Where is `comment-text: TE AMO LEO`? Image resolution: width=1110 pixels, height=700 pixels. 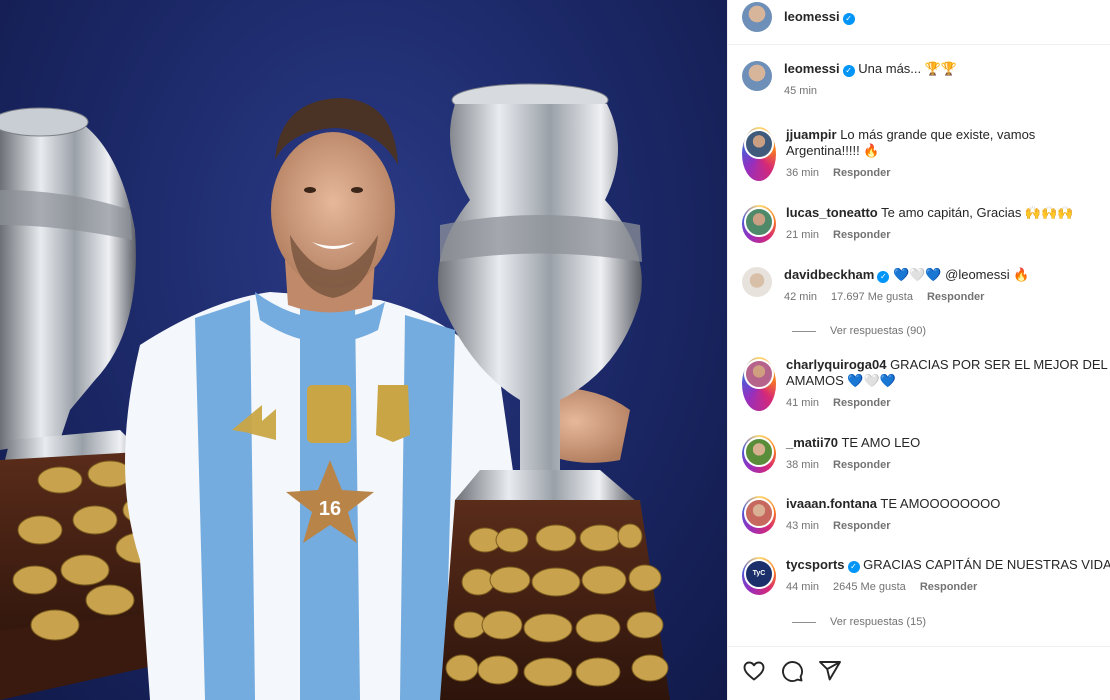 comment-text: TE AMO LEO is located at coordinates (881, 442).